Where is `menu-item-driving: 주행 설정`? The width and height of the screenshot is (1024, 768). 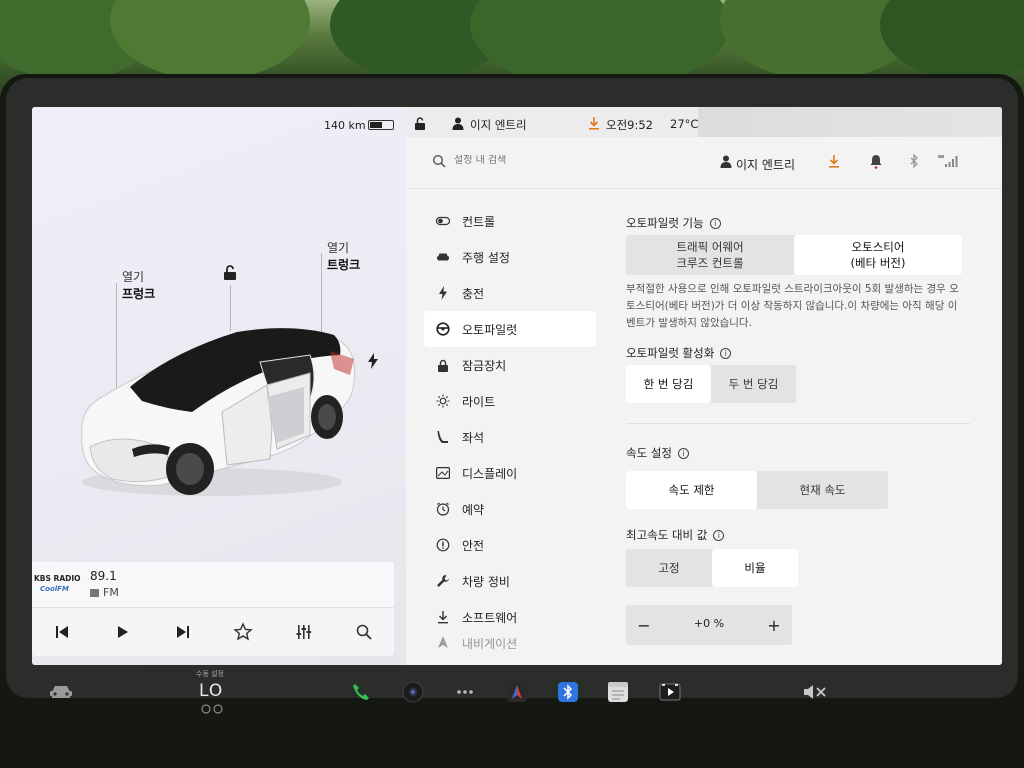 menu-item-driving: 주행 설정 is located at coordinates (510, 257).